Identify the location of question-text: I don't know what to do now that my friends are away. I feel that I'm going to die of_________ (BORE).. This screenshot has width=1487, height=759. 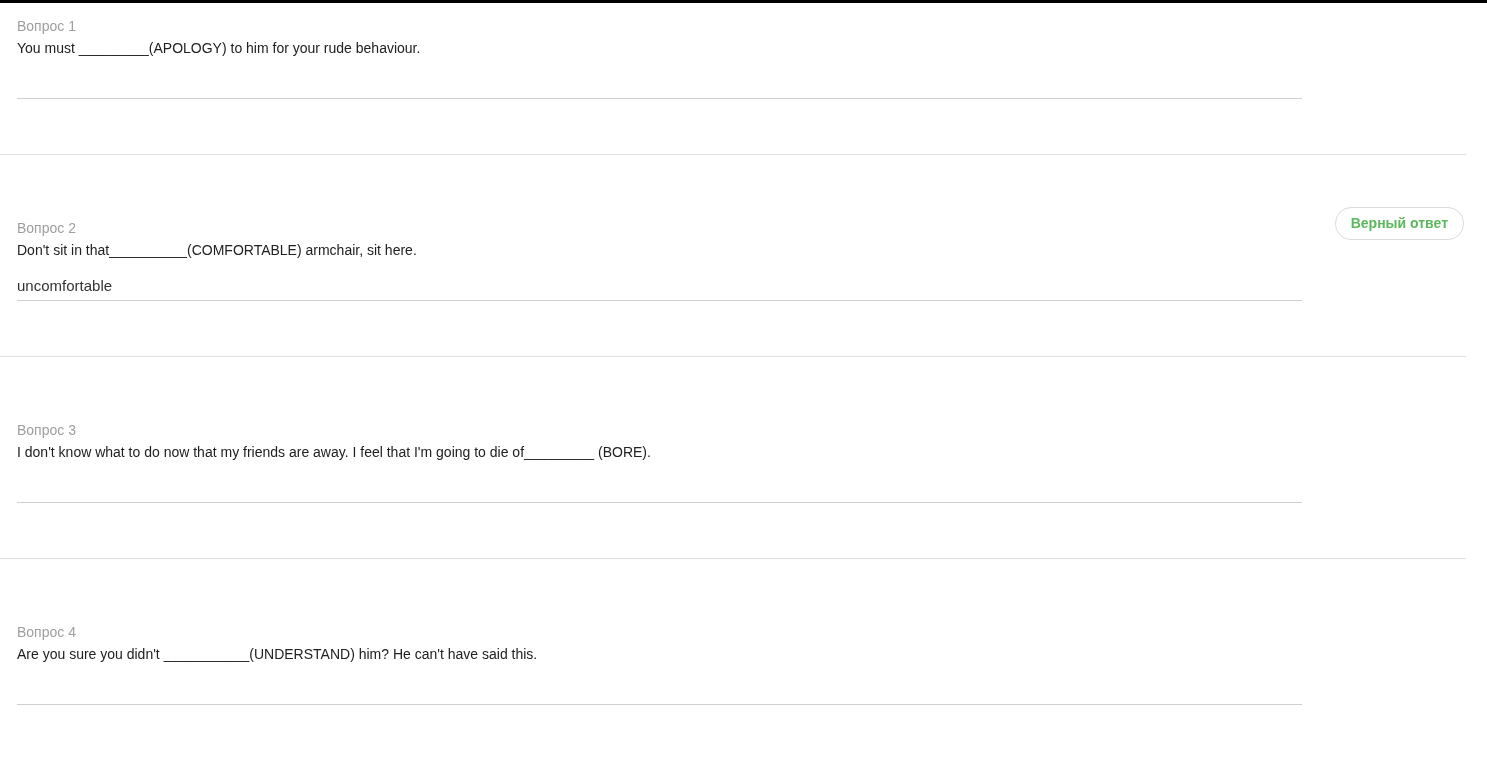
(334, 452).